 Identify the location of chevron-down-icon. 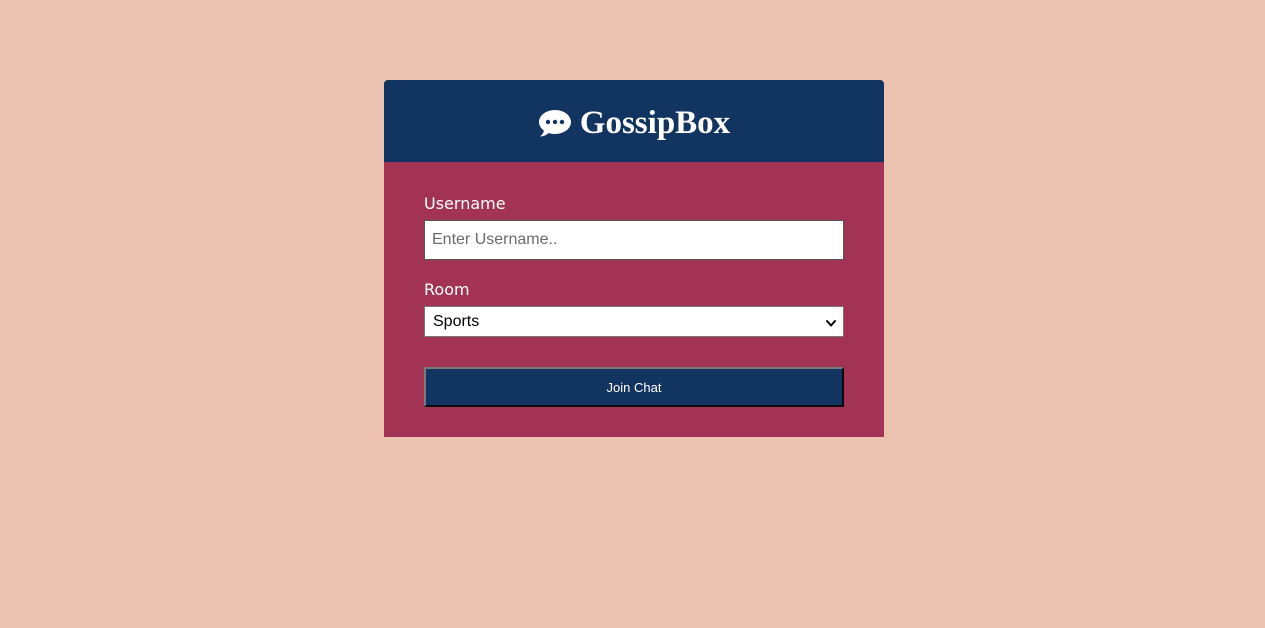
(831, 322).